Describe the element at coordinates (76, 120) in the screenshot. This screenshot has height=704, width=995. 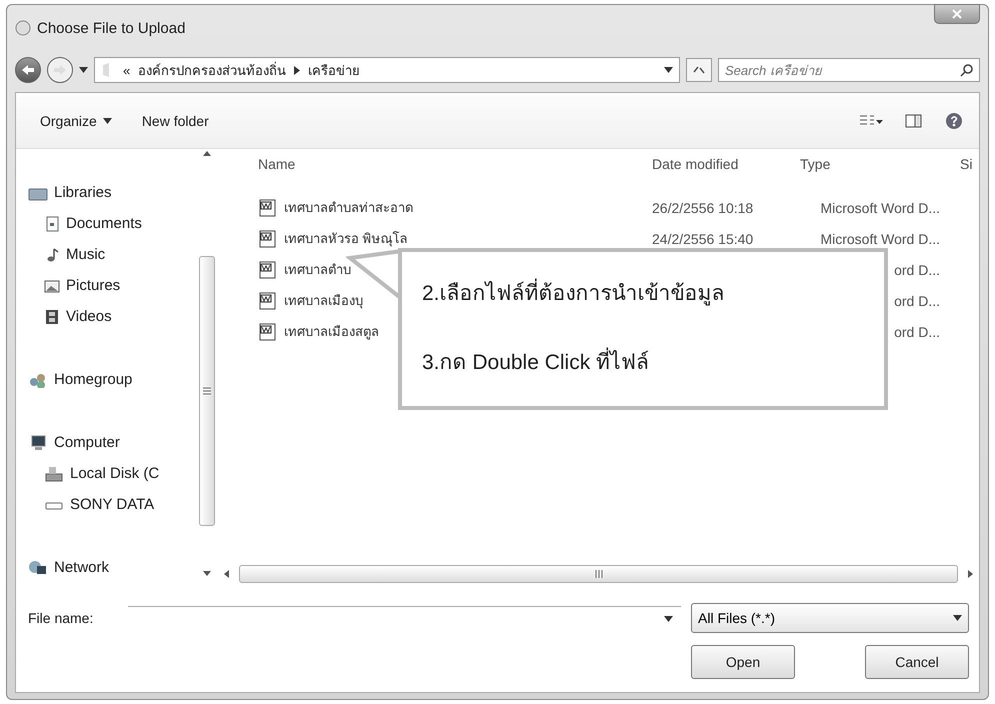
I see `organize-menu: Organize` at that location.